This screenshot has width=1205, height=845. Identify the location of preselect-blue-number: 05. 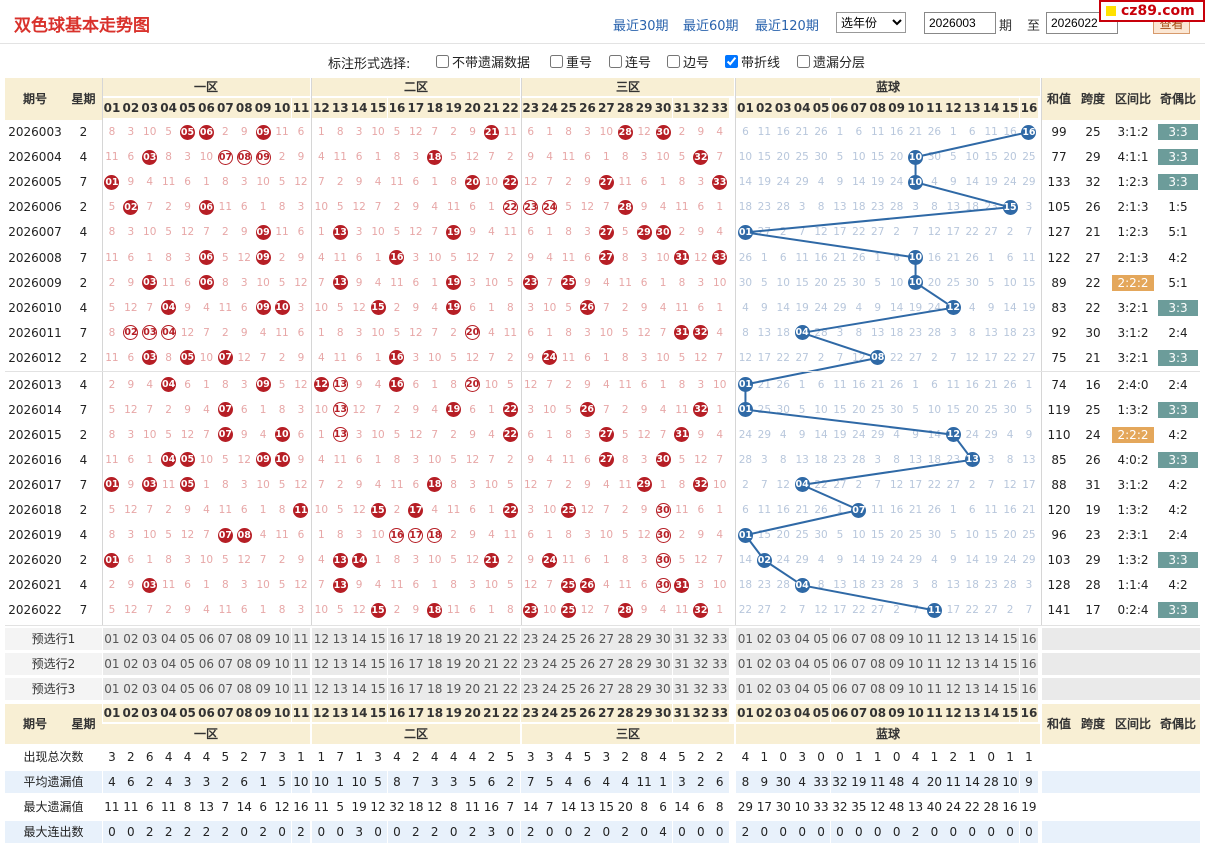
(821, 664).